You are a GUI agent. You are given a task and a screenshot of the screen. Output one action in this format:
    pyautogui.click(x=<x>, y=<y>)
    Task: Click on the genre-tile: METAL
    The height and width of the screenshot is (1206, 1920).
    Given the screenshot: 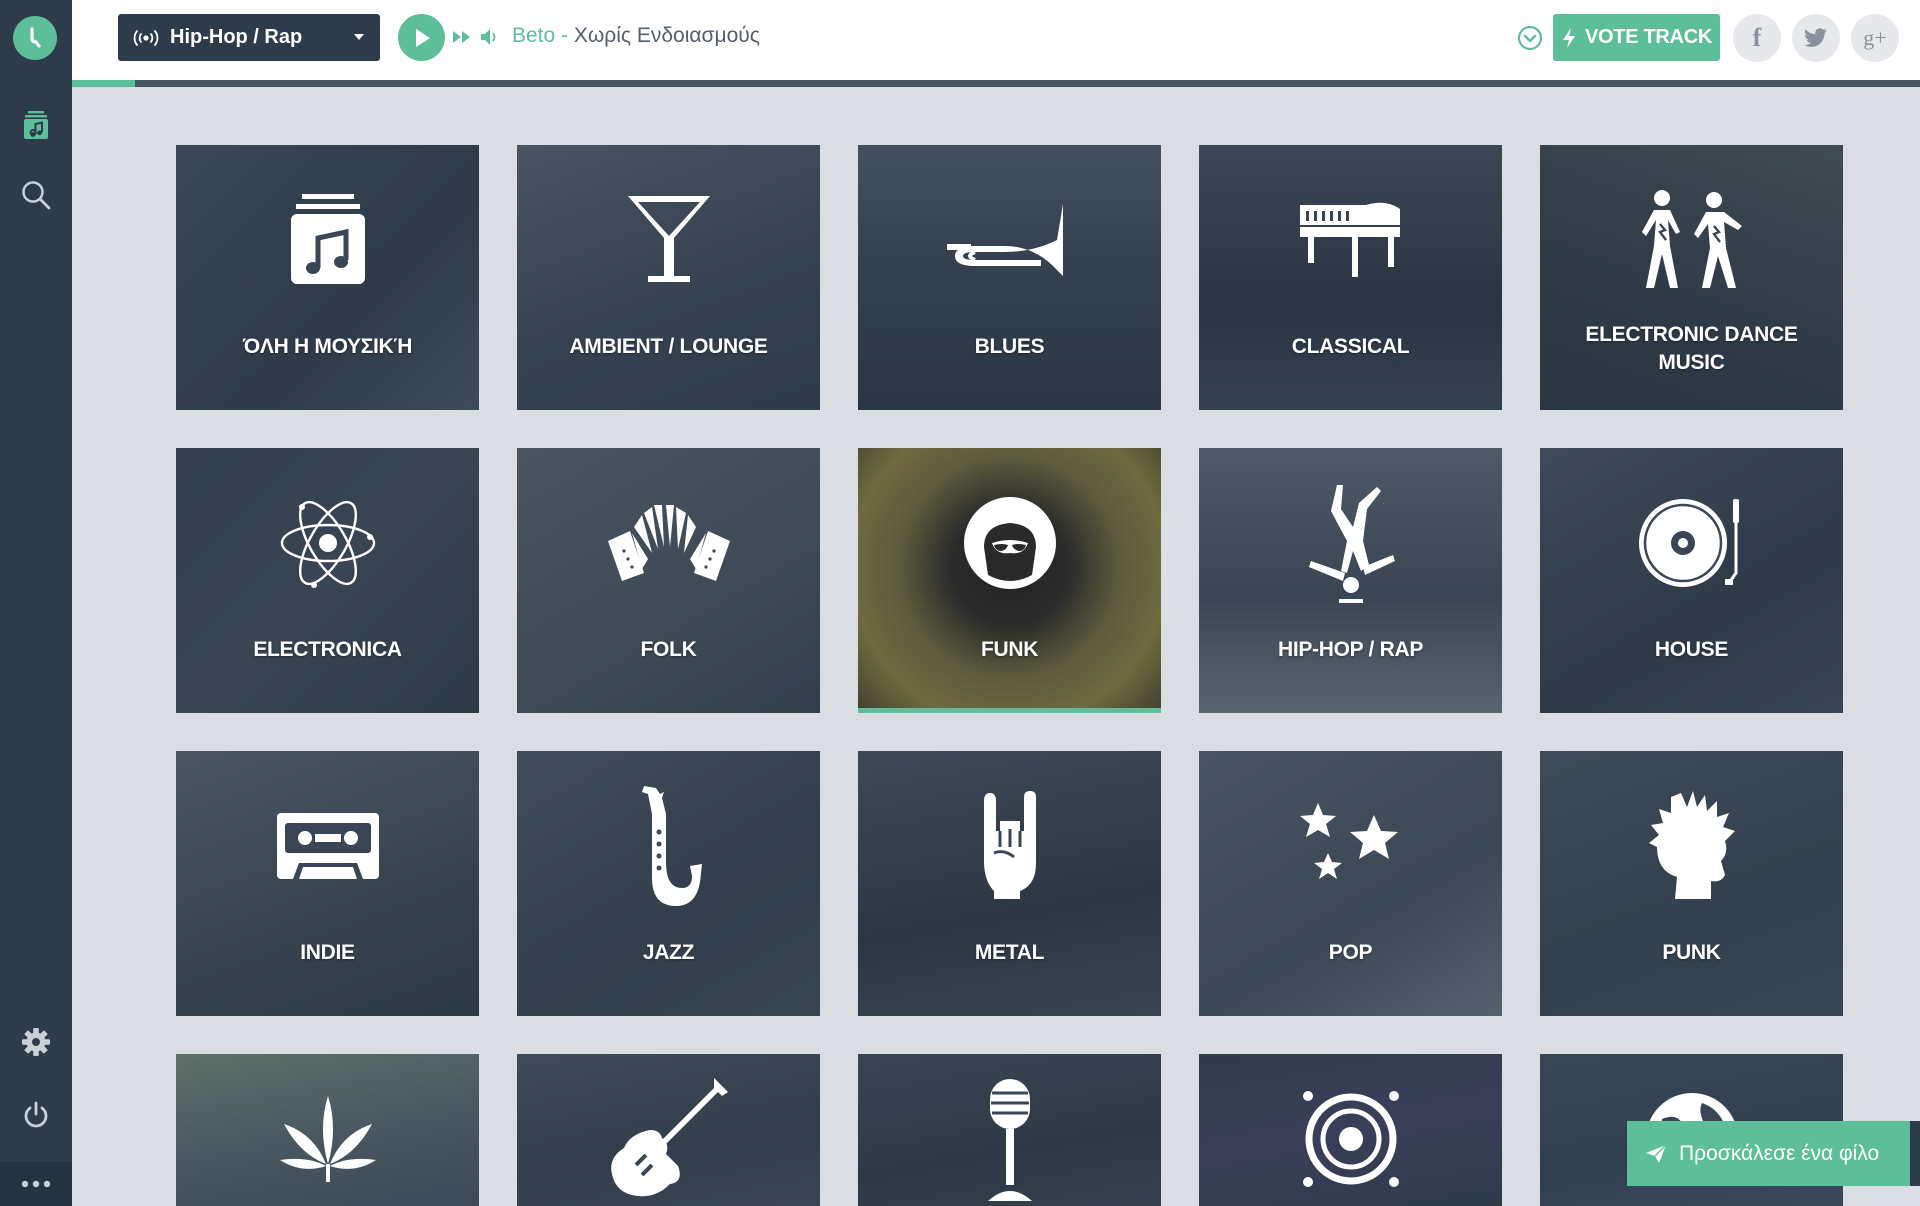 What is the action you would take?
    pyautogui.click(x=1009, y=883)
    